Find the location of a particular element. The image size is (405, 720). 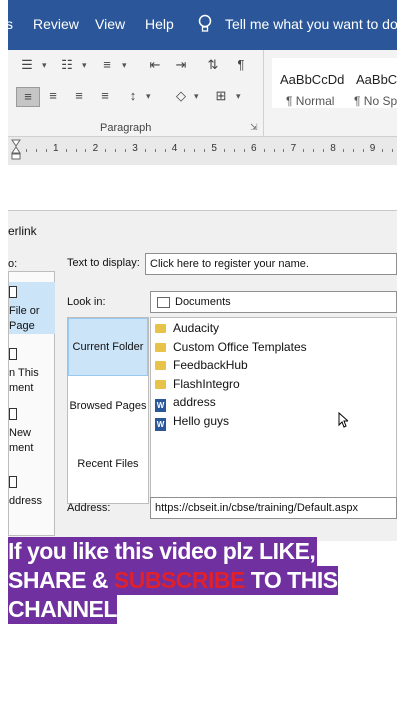

mouse-cursor-icon is located at coordinates (344, 422).